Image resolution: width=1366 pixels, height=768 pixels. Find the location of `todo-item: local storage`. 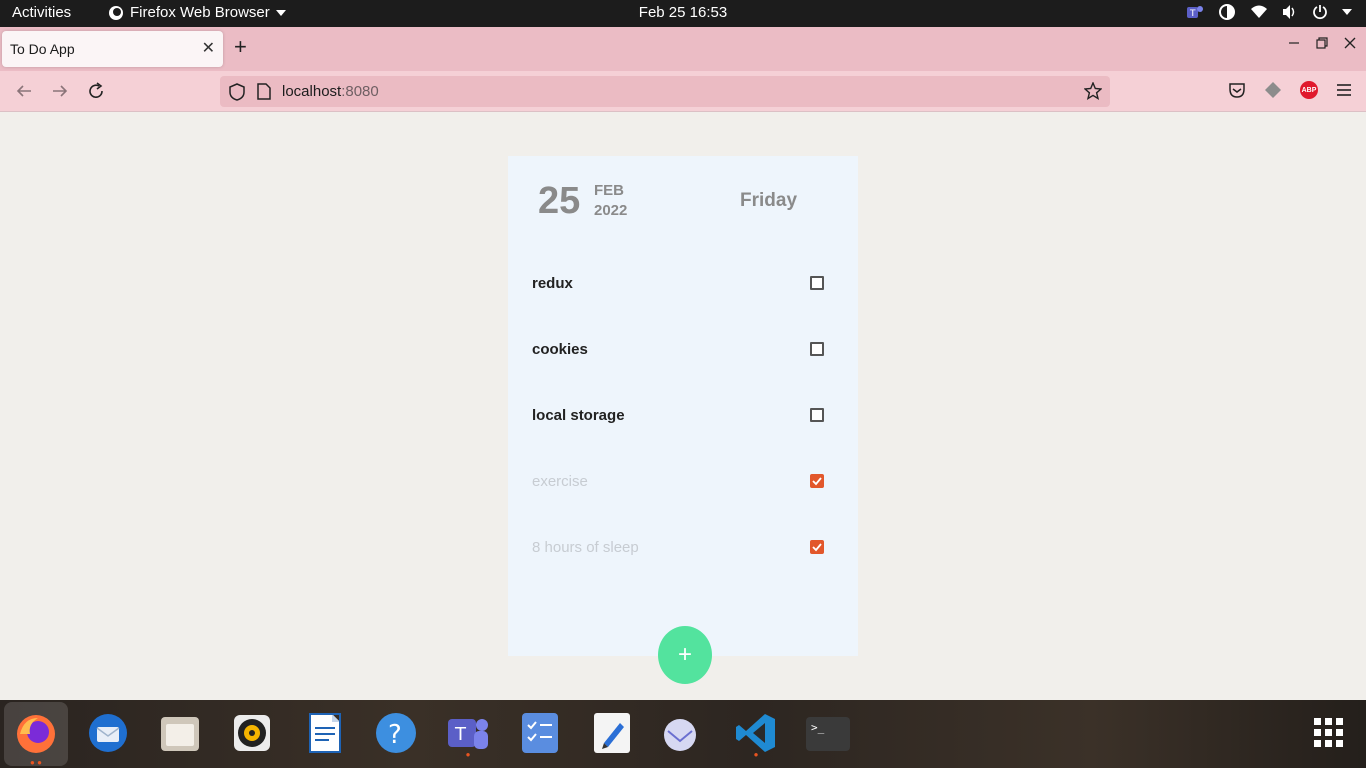

todo-item: local storage is located at coordinates (678, 416).